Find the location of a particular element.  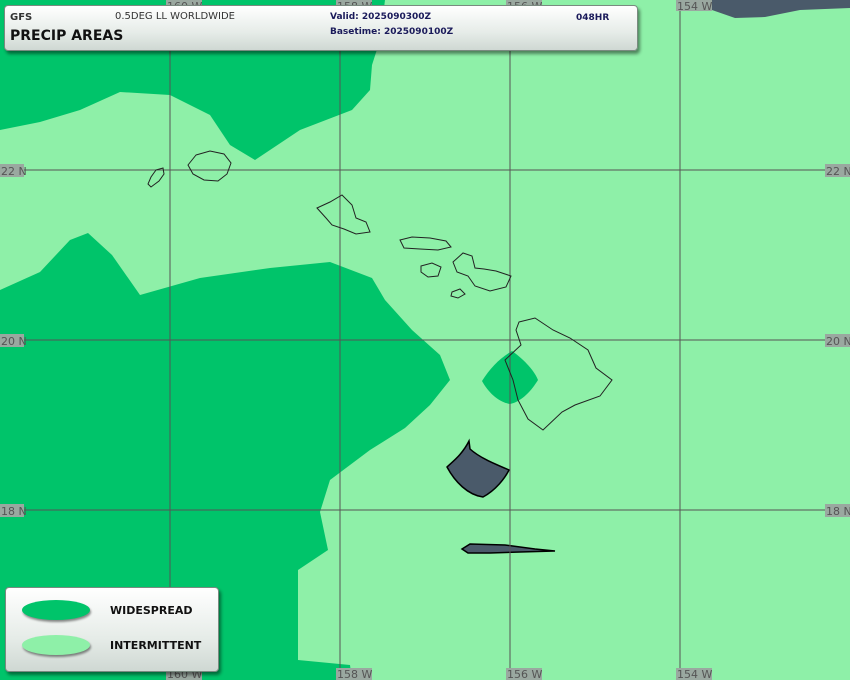

legend-label-widespread: WIDESPREAD is located at coordinates (151, 610).